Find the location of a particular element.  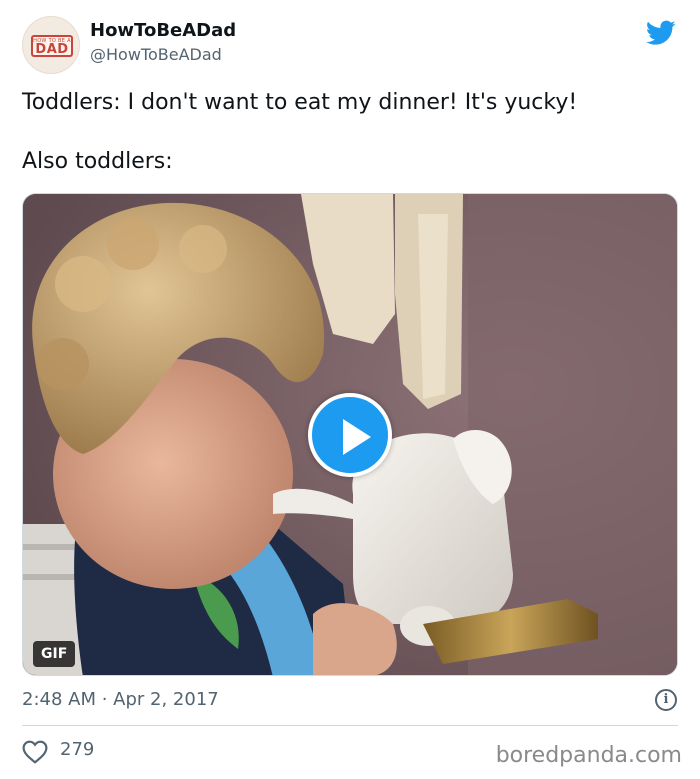

author-handle: @HowToBeADad is located at coordinates (163, 55).